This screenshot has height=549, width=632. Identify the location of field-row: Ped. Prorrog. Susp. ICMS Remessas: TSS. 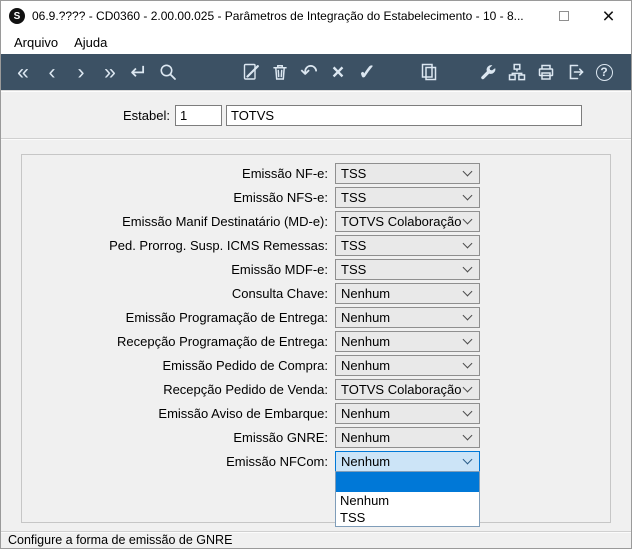
(316, 245).